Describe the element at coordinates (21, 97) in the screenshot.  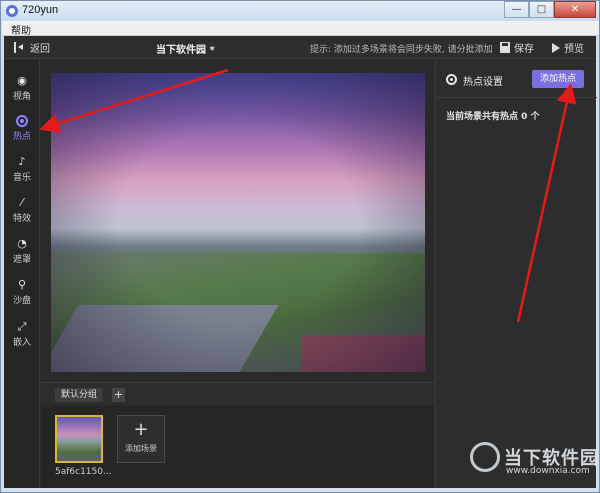
I see `nav-label: 视角` at that location.